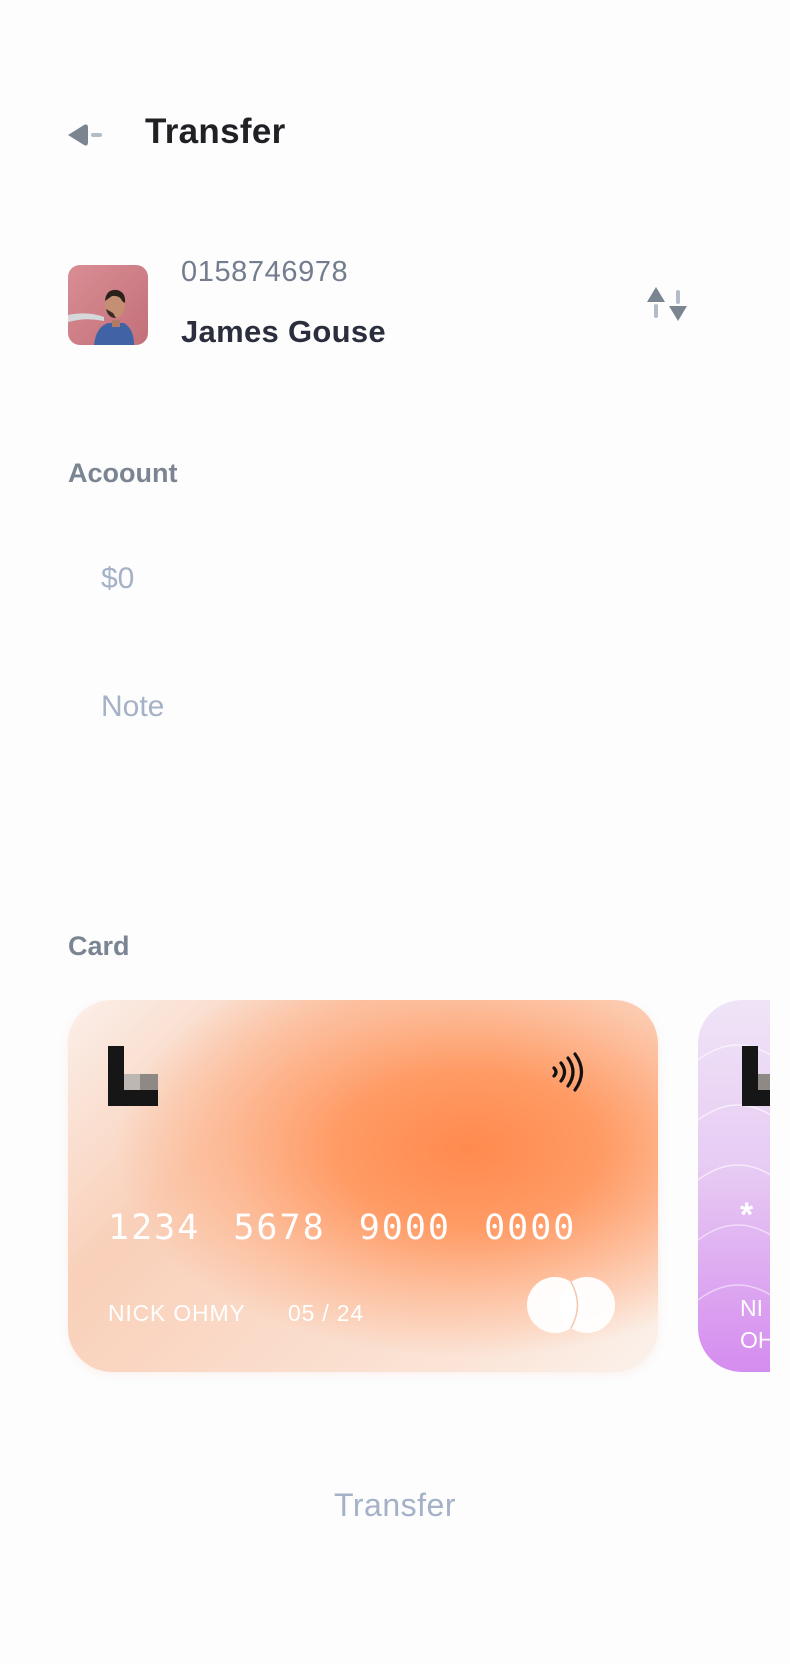  What do you see at coordinates (568, 1072) in the screenshot?
I see `contactless-icon` at bounding box center [568, 1072].